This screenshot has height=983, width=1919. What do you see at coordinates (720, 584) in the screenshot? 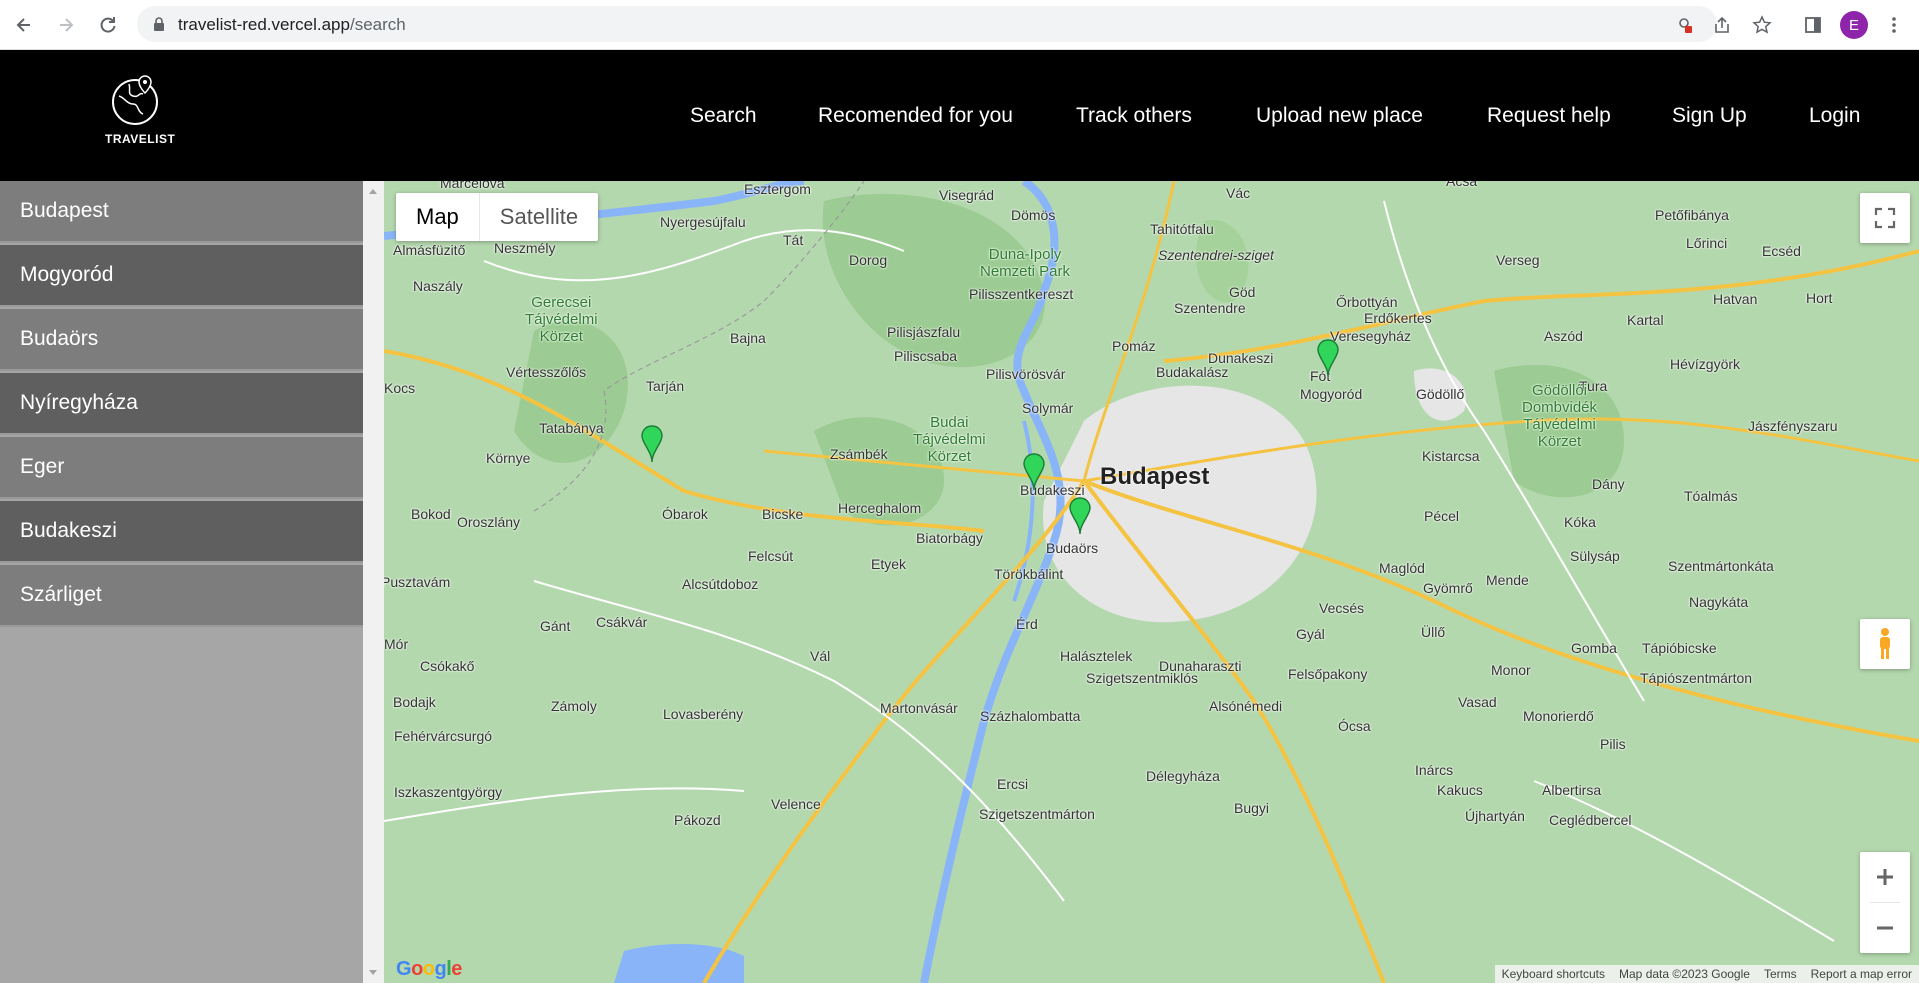
I see `place-label: Alcsútdoboz` at bounding box center [720, 584].